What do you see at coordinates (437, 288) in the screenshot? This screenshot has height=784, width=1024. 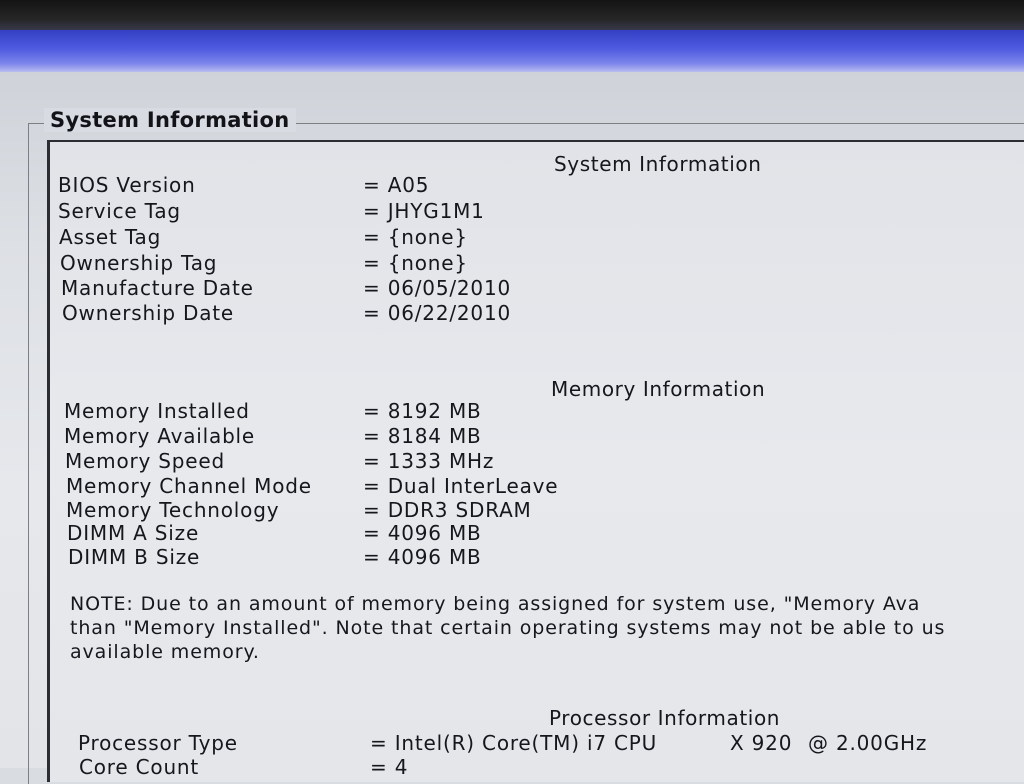 I see `row-value: = 06/05/2010` at bounding box center [437, 288].